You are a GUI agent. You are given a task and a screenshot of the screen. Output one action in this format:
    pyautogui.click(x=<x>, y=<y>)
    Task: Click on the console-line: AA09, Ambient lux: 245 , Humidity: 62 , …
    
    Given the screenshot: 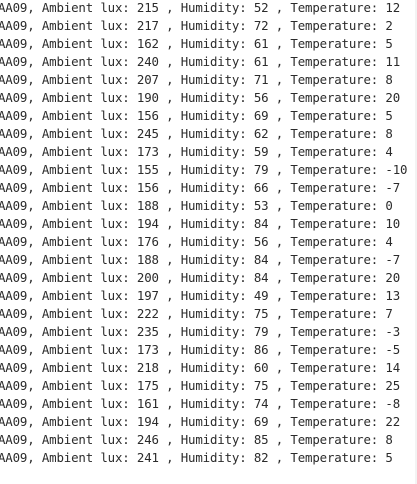 What is the action you would take?
    pyautogui.click(x=196, y=133)
    